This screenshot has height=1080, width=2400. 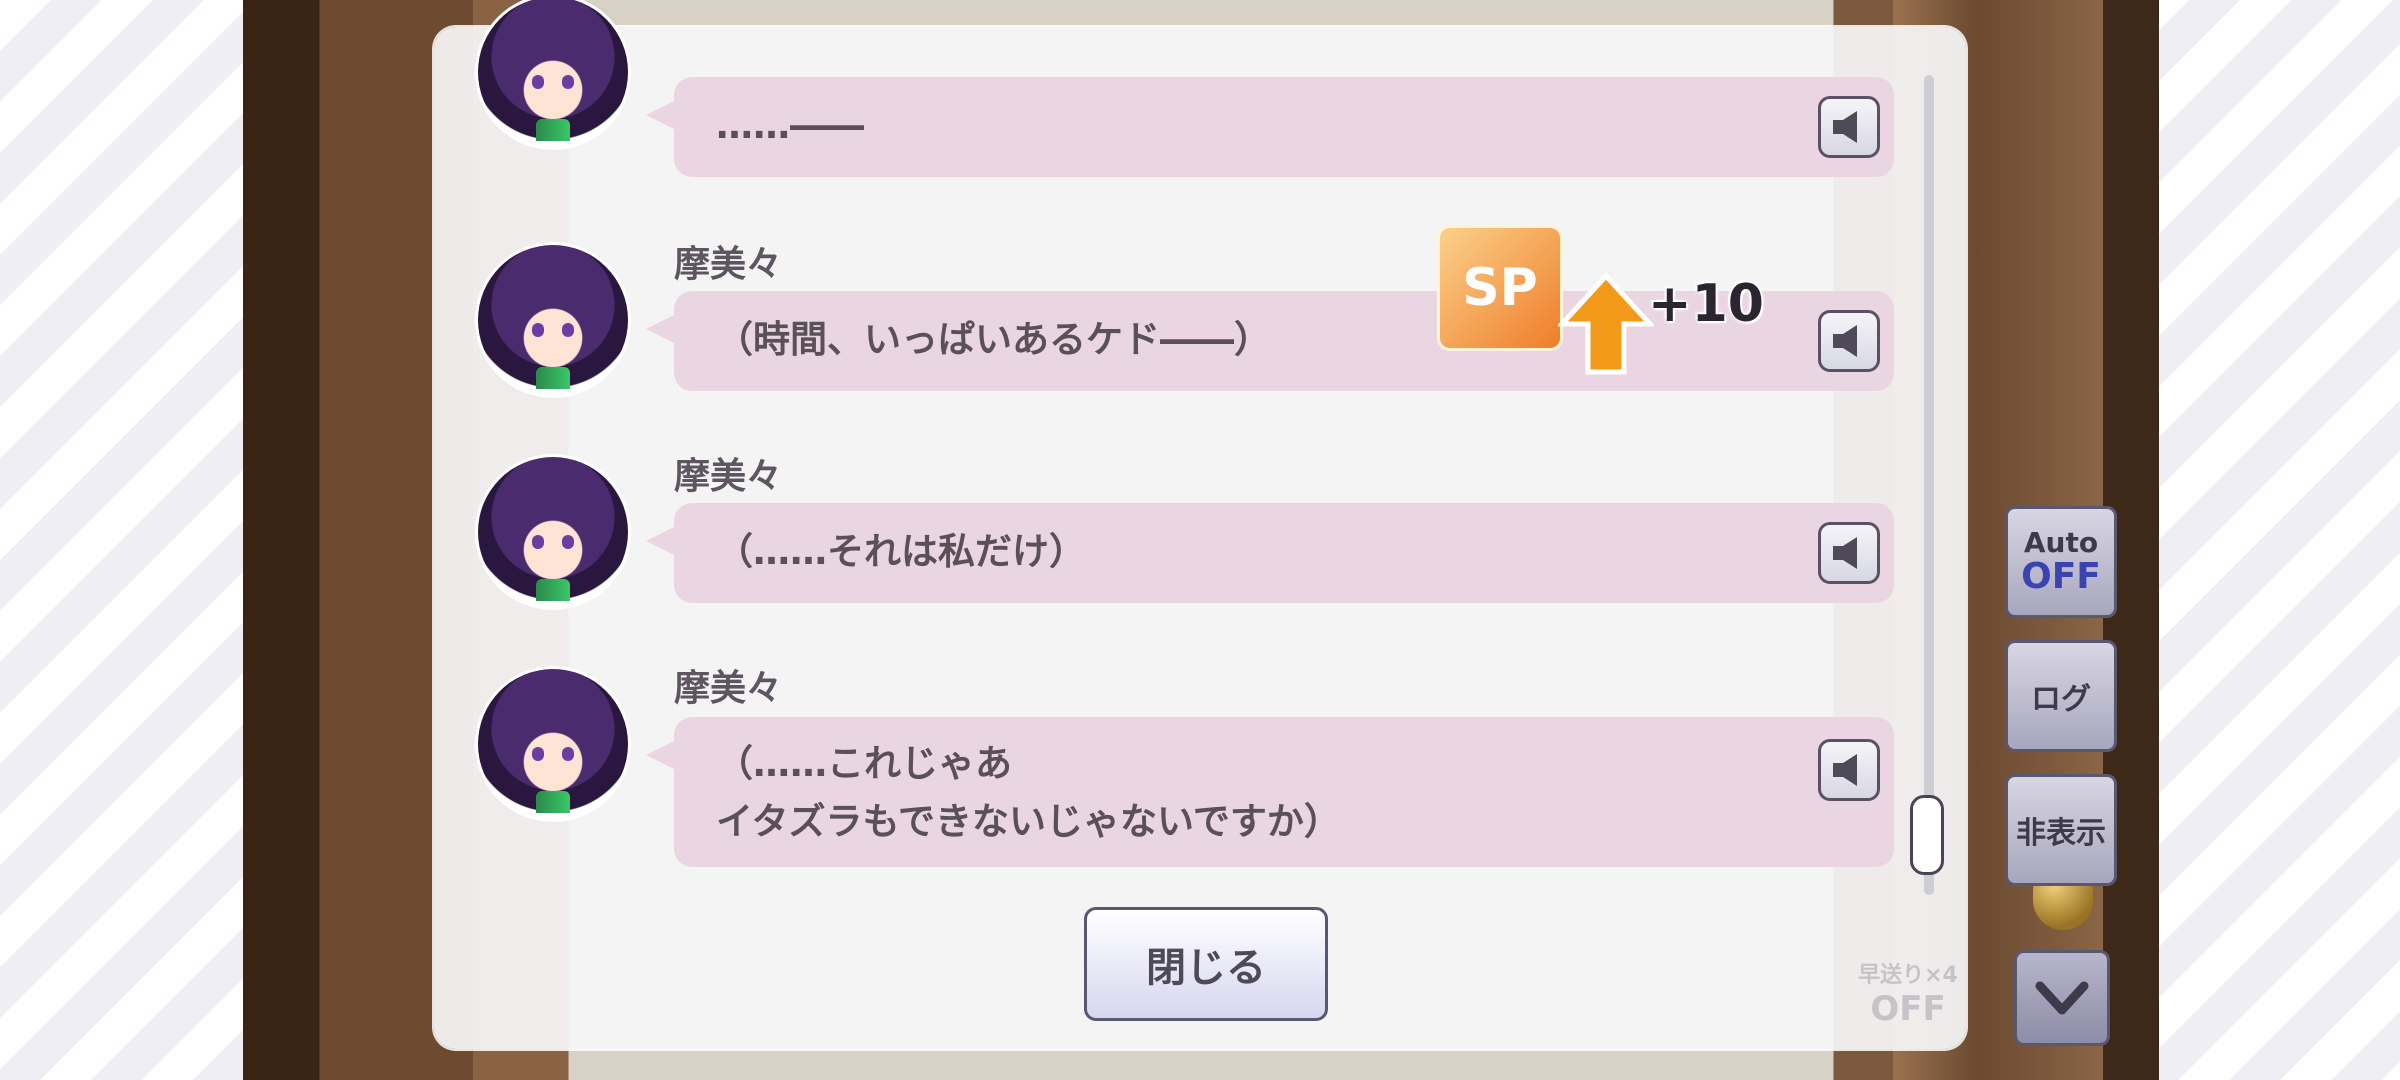 What do you see at coordinates (2061, 696) in the screenshot?
I see `log-button: ログ` at bounding box center [2061, 696].